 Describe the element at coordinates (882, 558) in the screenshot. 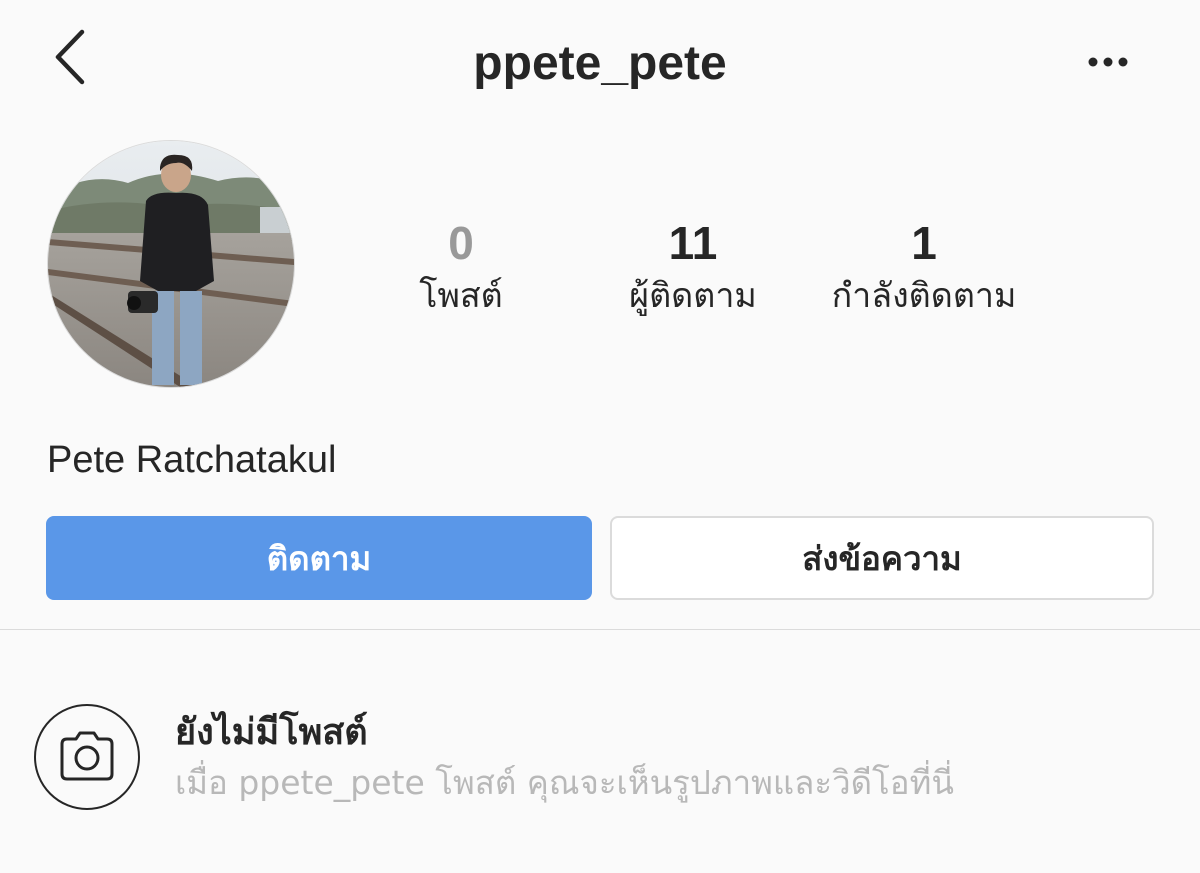

I see `message-button: ส่งข้อความ` at that location.